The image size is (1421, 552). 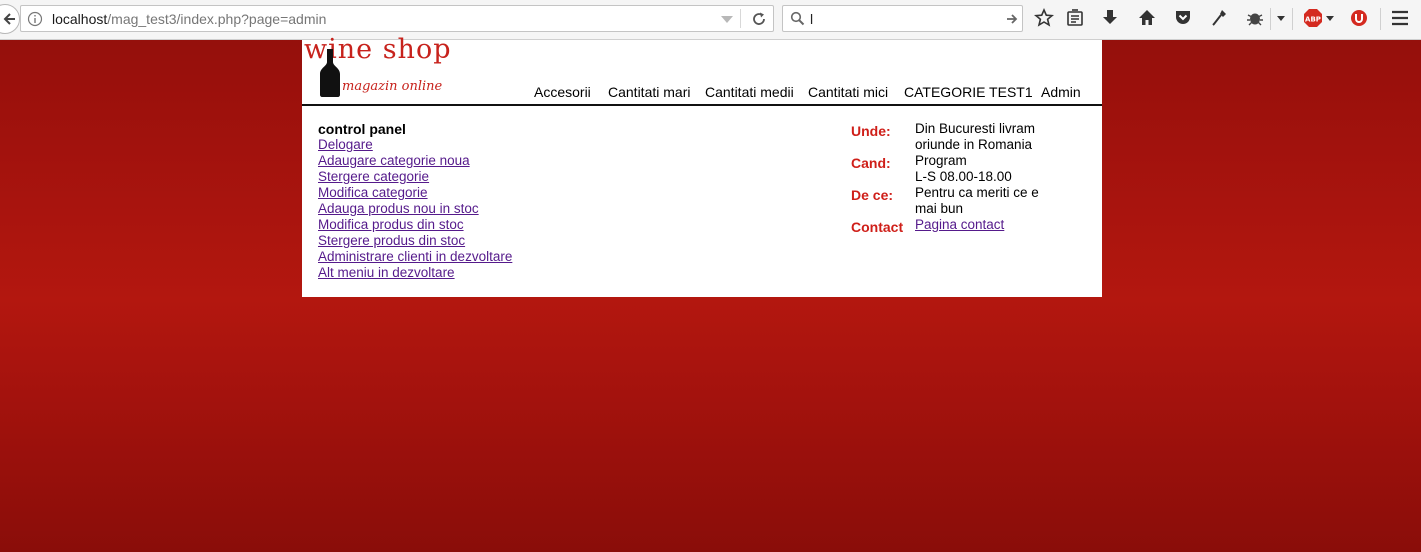 I want to click on url-history-dropdown-icon, so click(x=727, y=19).